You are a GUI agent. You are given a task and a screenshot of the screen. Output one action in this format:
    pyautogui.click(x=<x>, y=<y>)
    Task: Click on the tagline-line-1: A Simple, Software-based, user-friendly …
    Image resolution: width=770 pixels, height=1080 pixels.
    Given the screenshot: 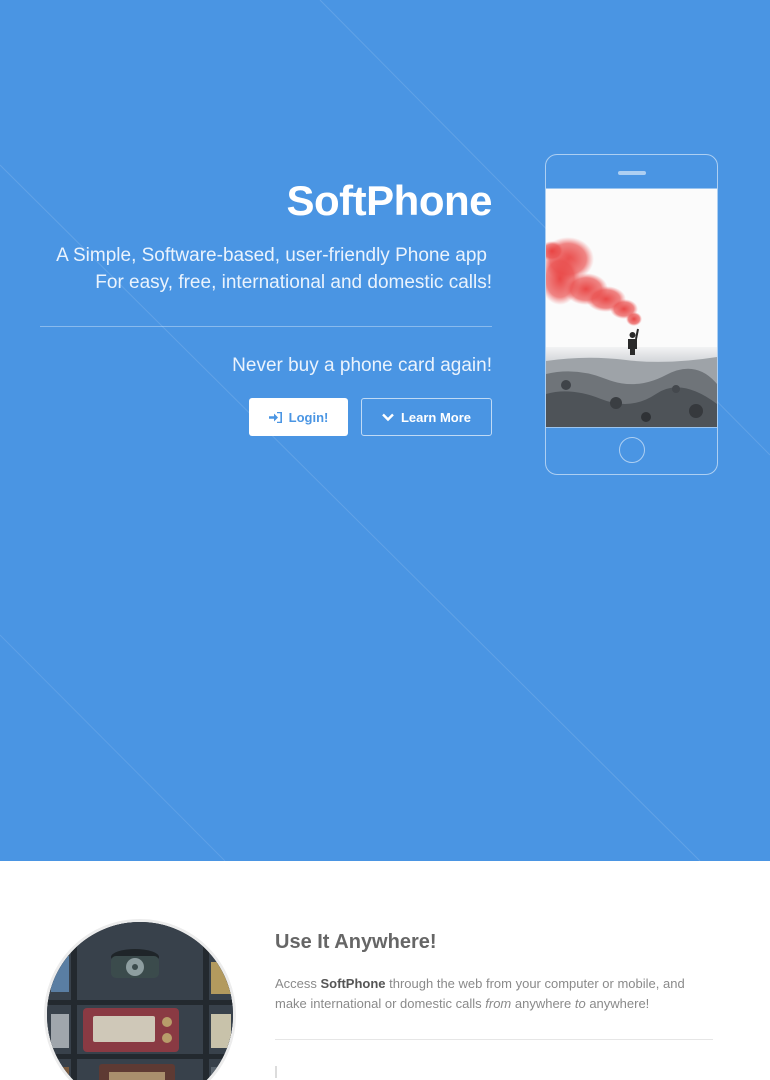 What is the action you would take?
    pyautogui.click(x=271, y=255)
    